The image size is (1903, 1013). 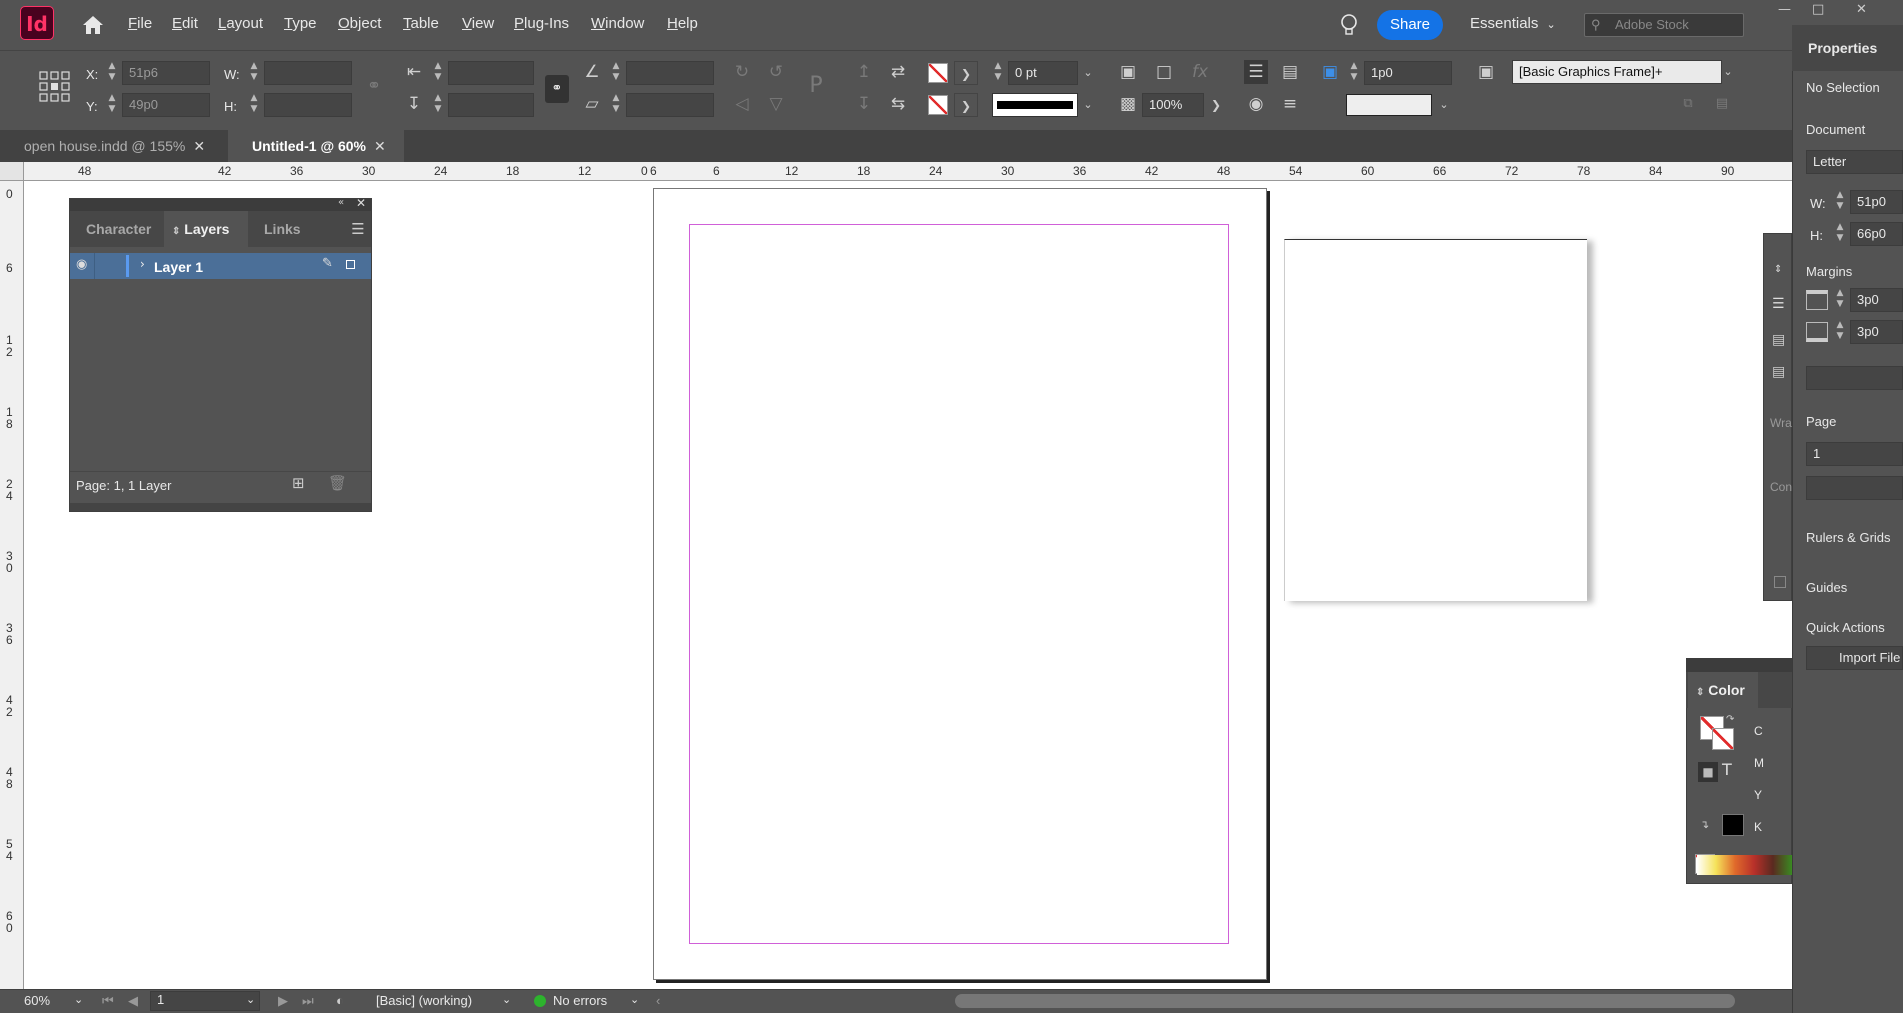 What do you see at coordinates (117, 229) in the screenshot?
I see `tab-character: Character` at bounding box center [117, 229].